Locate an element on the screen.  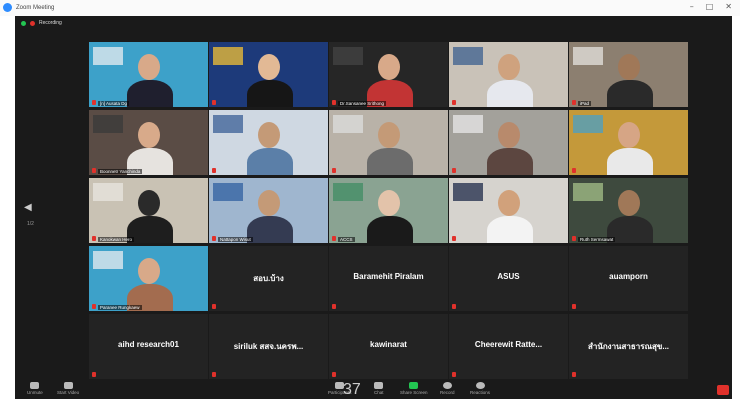
end-meeting-button is located at coordinates (723, 390).